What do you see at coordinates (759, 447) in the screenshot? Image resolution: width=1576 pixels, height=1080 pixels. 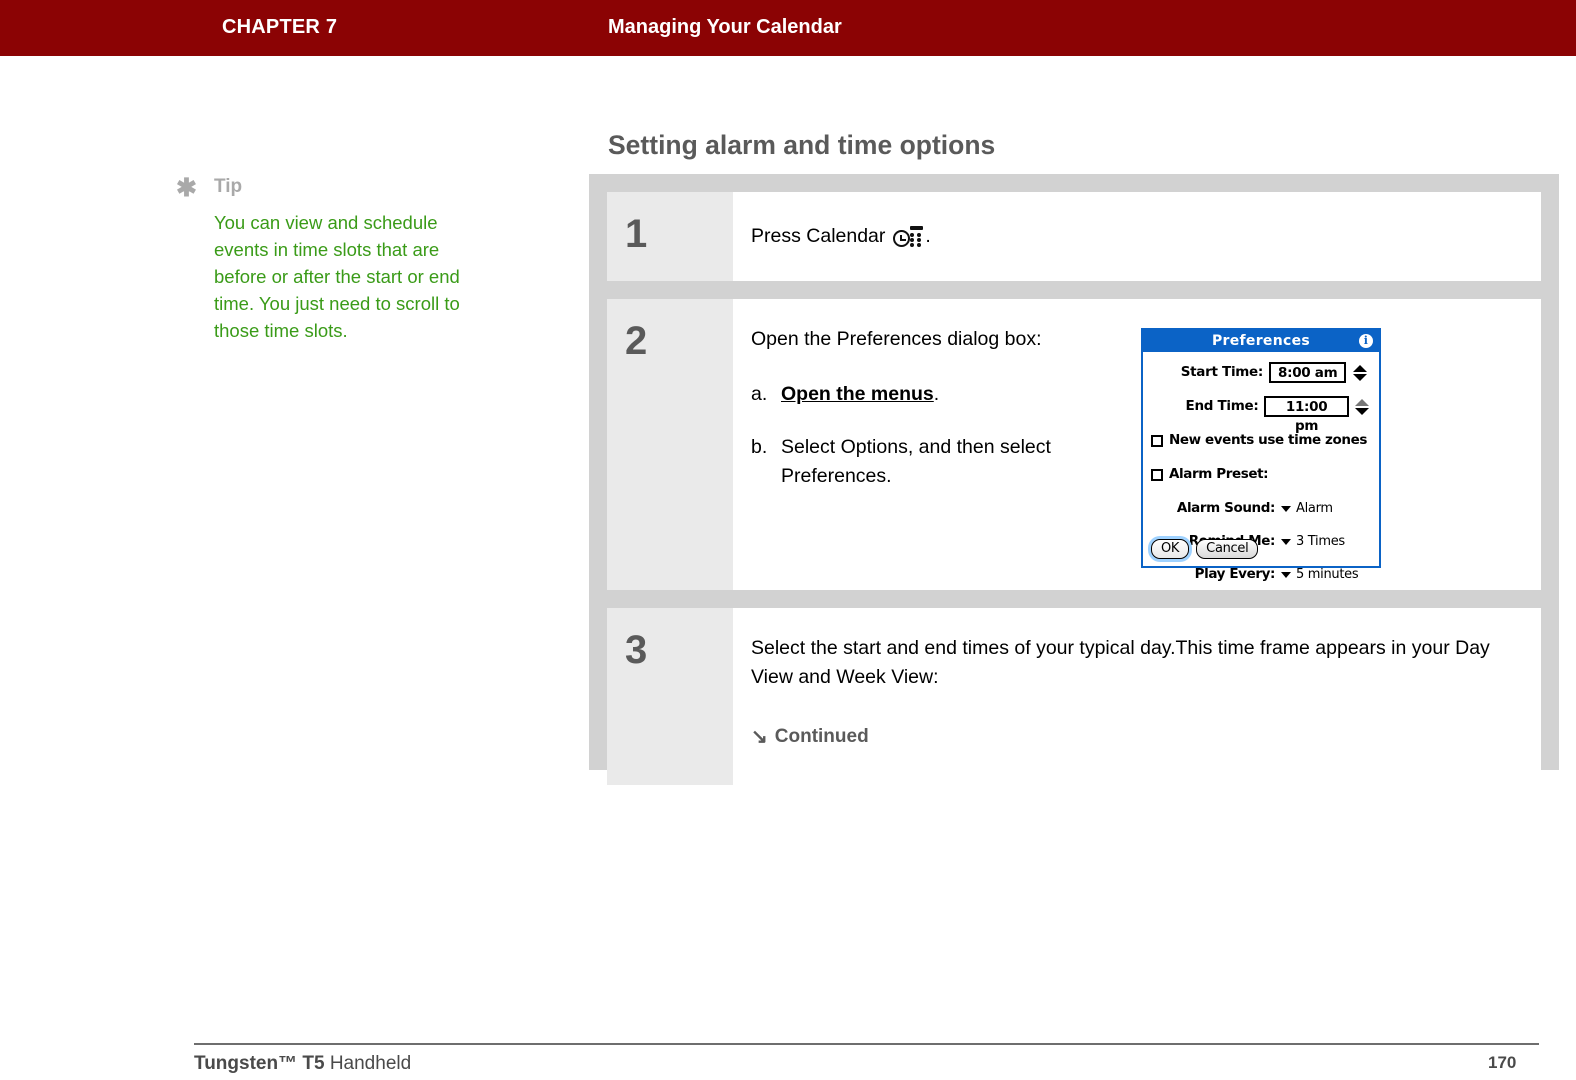 I see `substep-b-marker: b.` at bounding box center [759, 447].